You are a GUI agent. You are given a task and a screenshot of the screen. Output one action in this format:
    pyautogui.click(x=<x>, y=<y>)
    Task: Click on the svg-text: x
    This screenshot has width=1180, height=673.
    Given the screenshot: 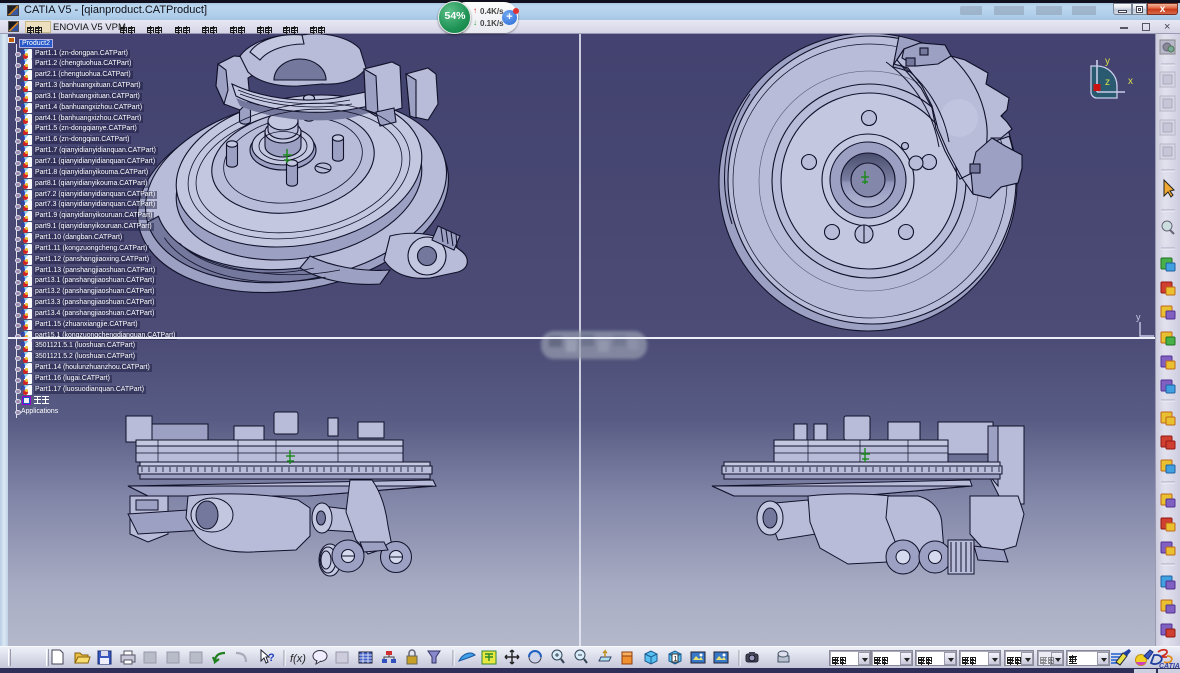 What is the action you would take?
    pyautogui.click(x=1130, y=81)
    